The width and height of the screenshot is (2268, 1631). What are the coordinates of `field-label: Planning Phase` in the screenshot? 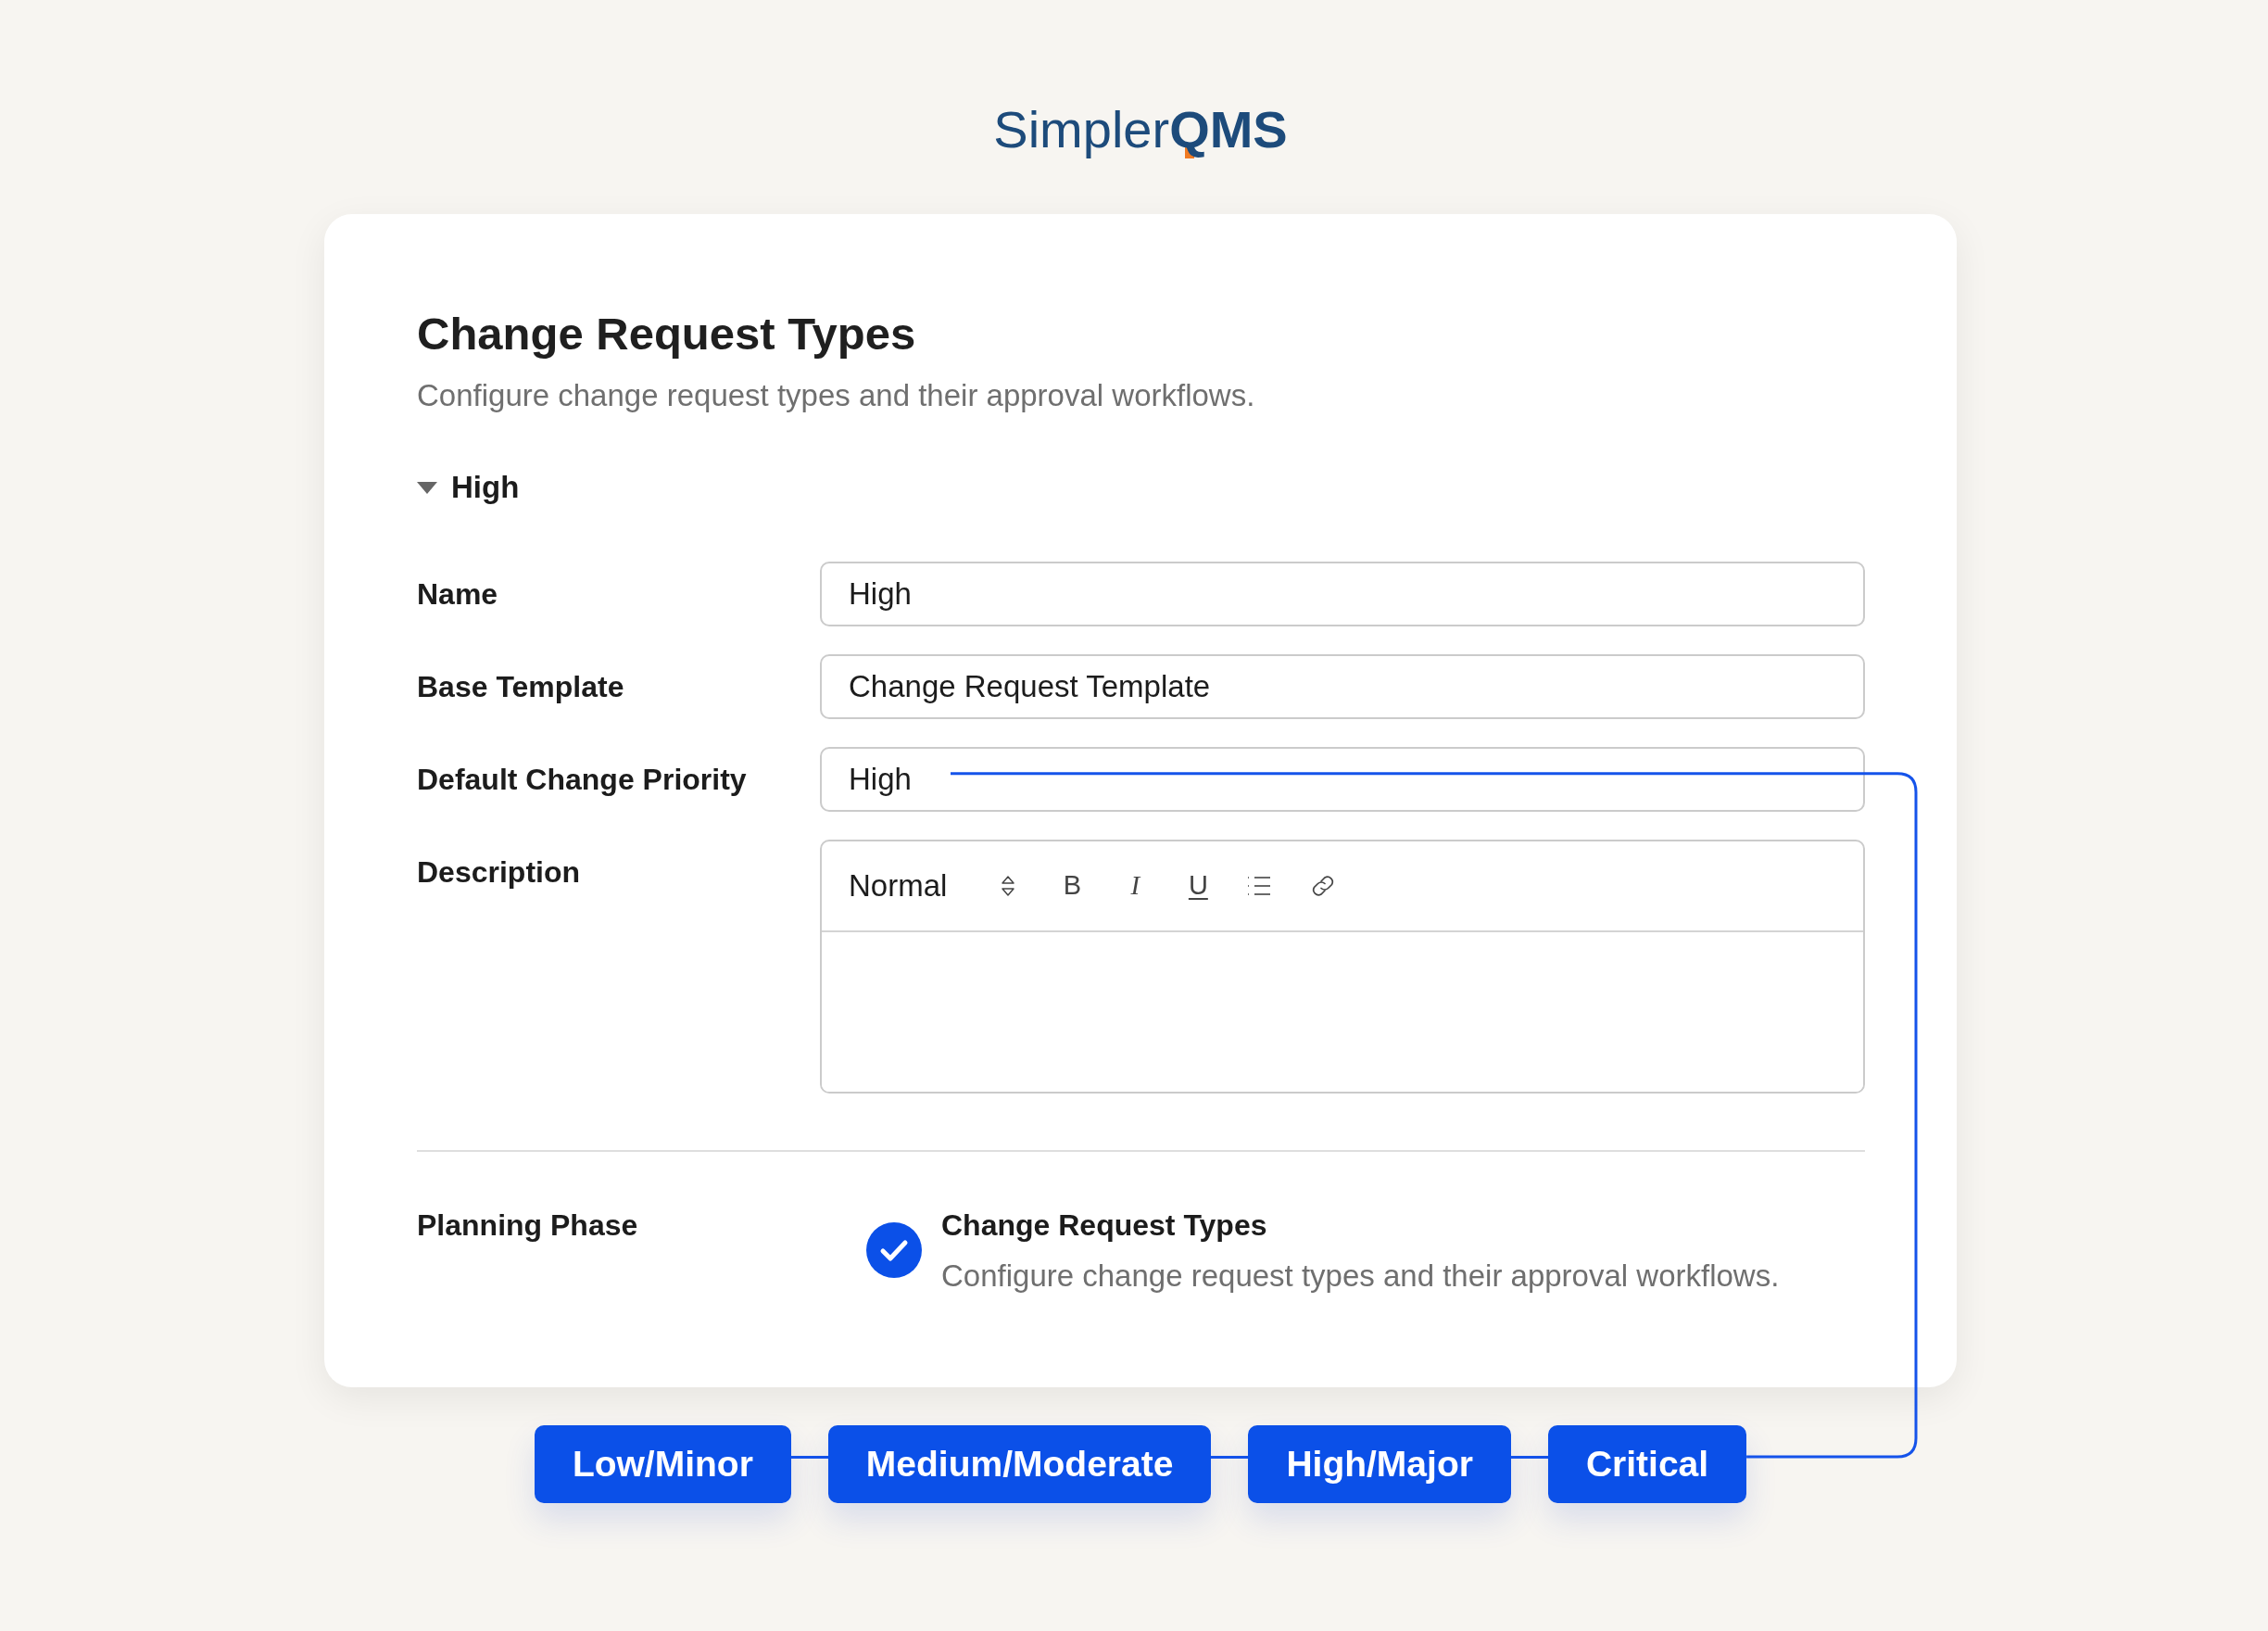 It's located at (528, 1225).